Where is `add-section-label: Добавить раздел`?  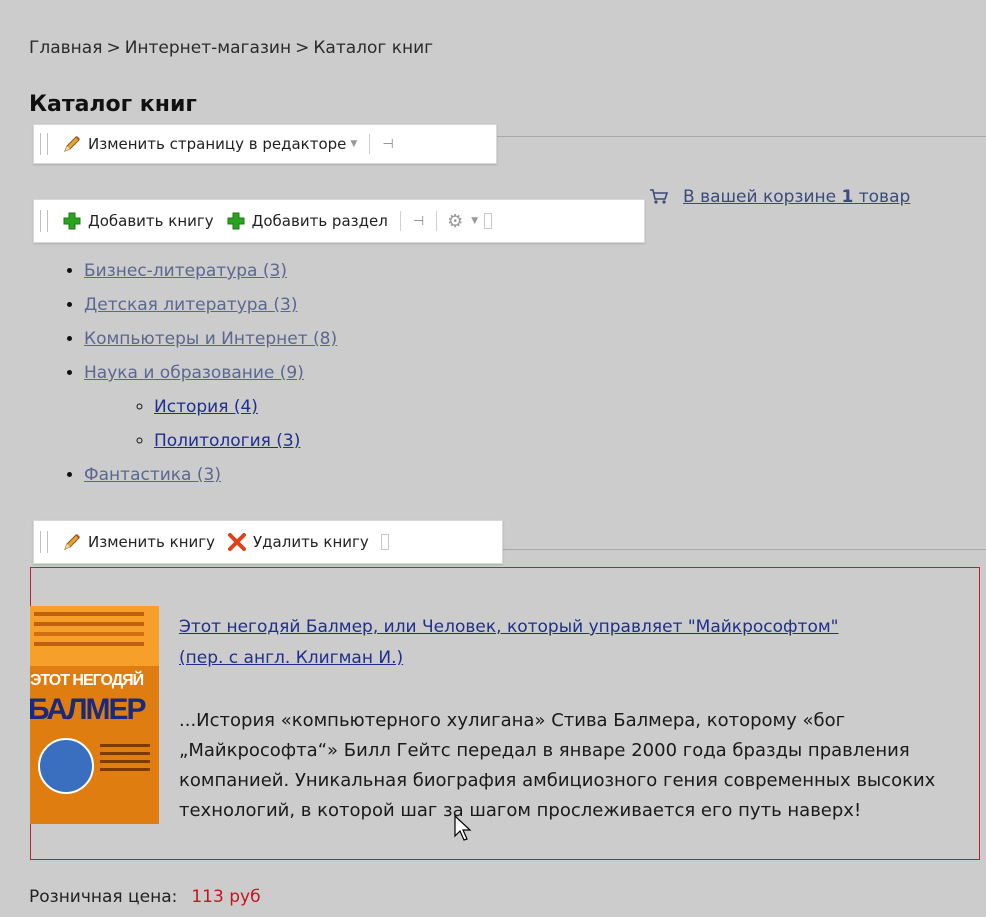
add-section-label: Добавить раздел is located at coordinates (319, 221).